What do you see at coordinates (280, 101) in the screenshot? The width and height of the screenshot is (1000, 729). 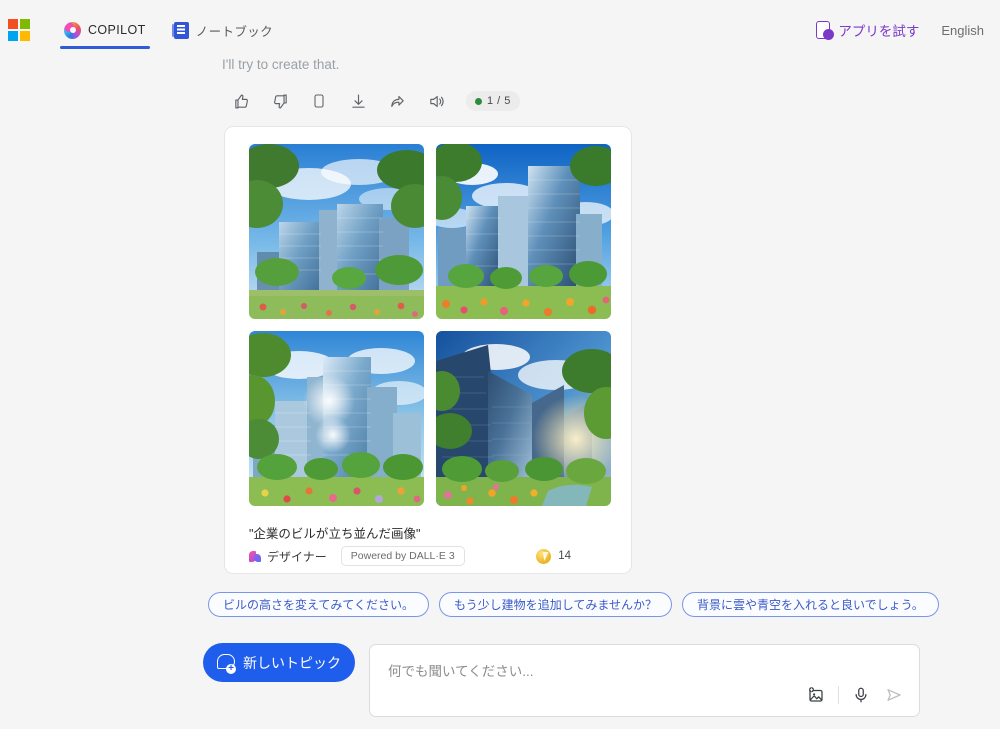 I see `thumbs-down-icon` at bounding box center [280, 101].